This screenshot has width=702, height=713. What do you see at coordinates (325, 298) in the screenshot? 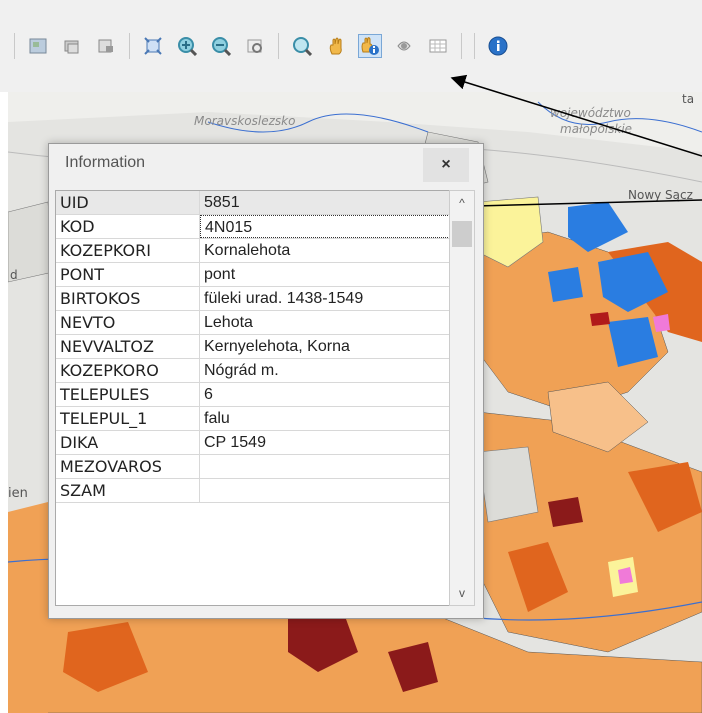
I see `field-value-cell: füleki urad. 1438-1549` at bounding box center [325, 298].